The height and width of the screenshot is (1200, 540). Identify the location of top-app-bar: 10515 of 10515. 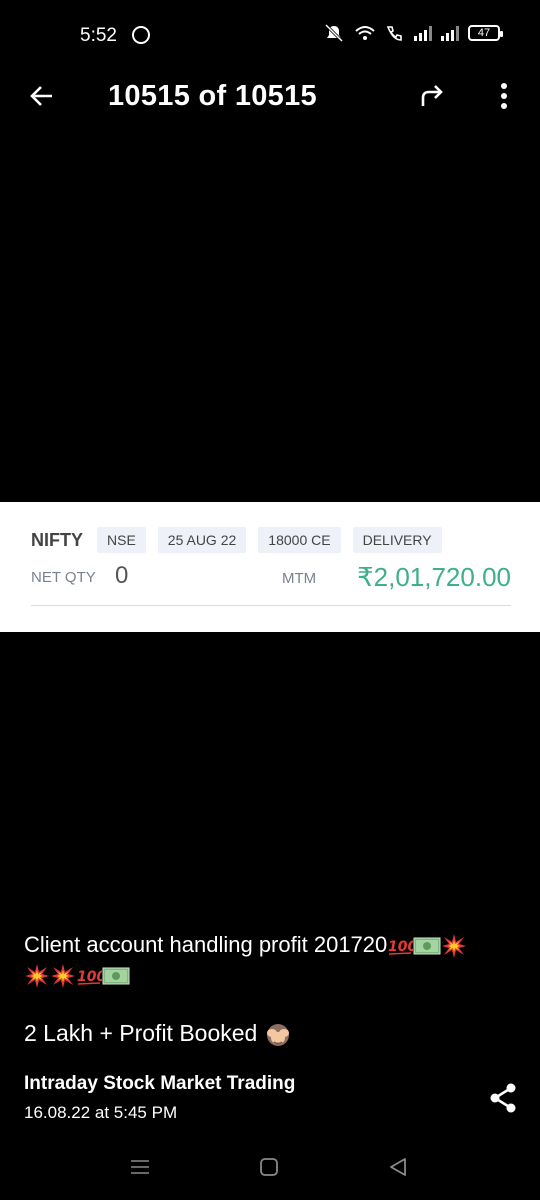
(270, 100).